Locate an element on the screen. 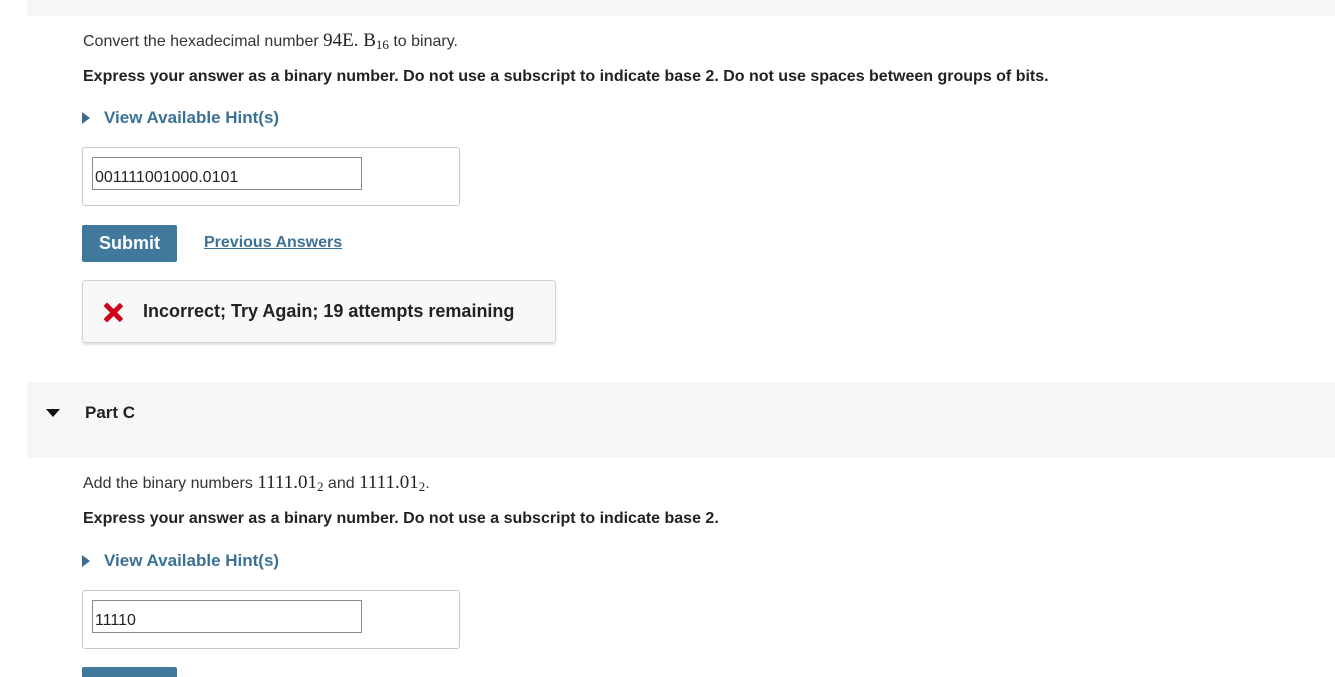 The width and height of the screenshot is (1335, 677). hex-base-subscript: 16 is located at coordinates (382, 44).